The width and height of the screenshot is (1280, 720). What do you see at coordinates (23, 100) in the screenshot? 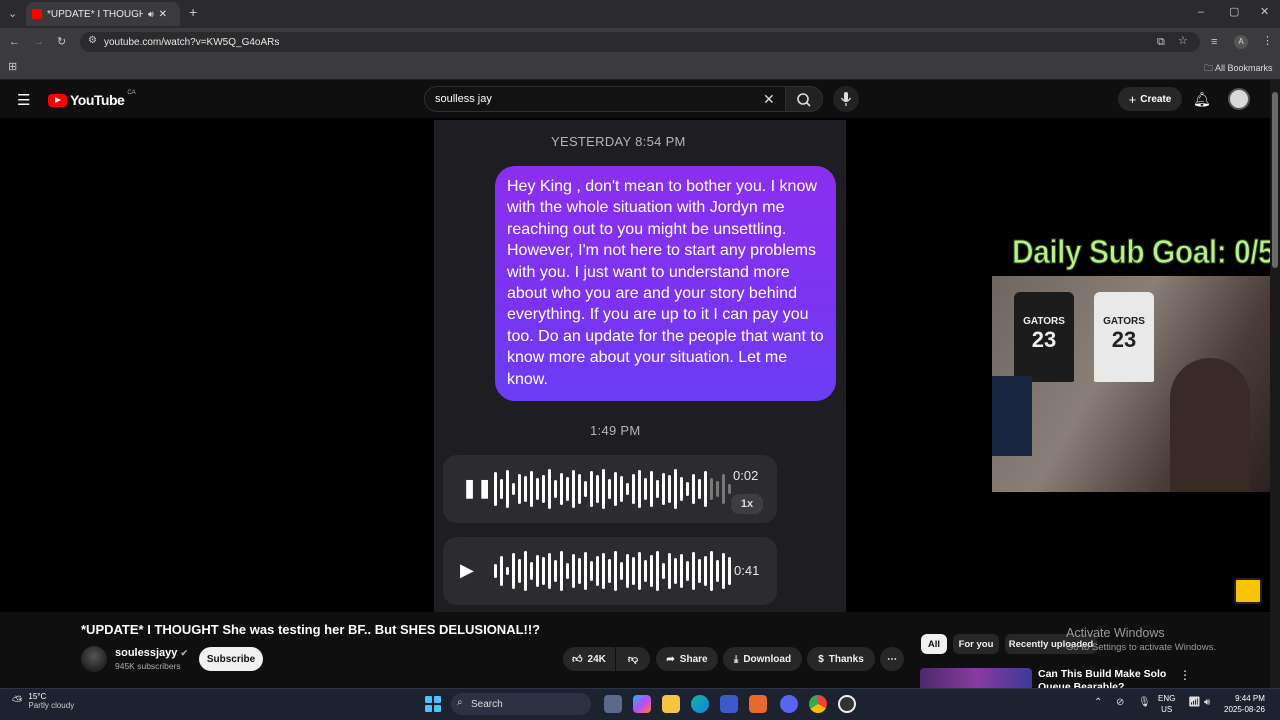
I see `hamburger-menu-icon: ☰` at bounding box center [23, 100].